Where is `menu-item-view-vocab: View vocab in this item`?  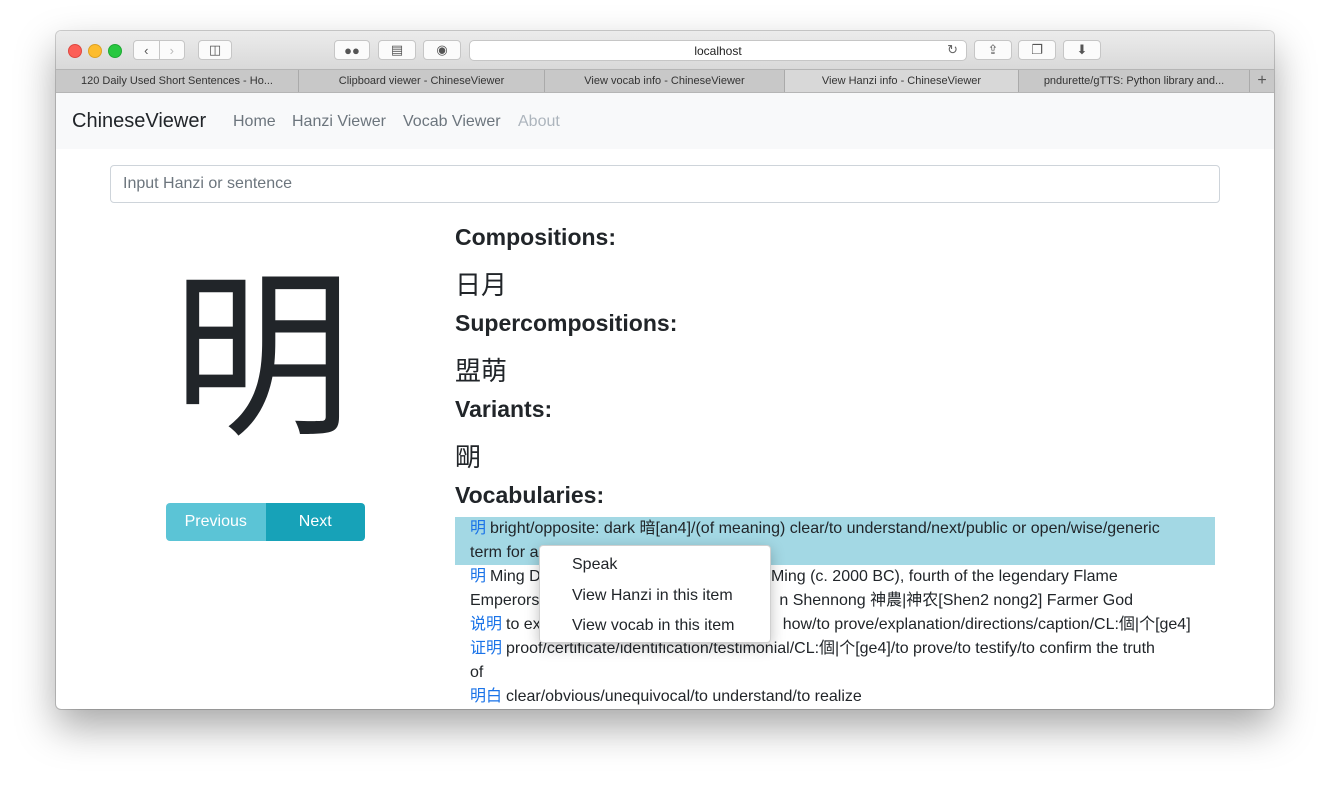
menu-item-view-vocab: View vocab in this item is located at coordinates (655, 626).